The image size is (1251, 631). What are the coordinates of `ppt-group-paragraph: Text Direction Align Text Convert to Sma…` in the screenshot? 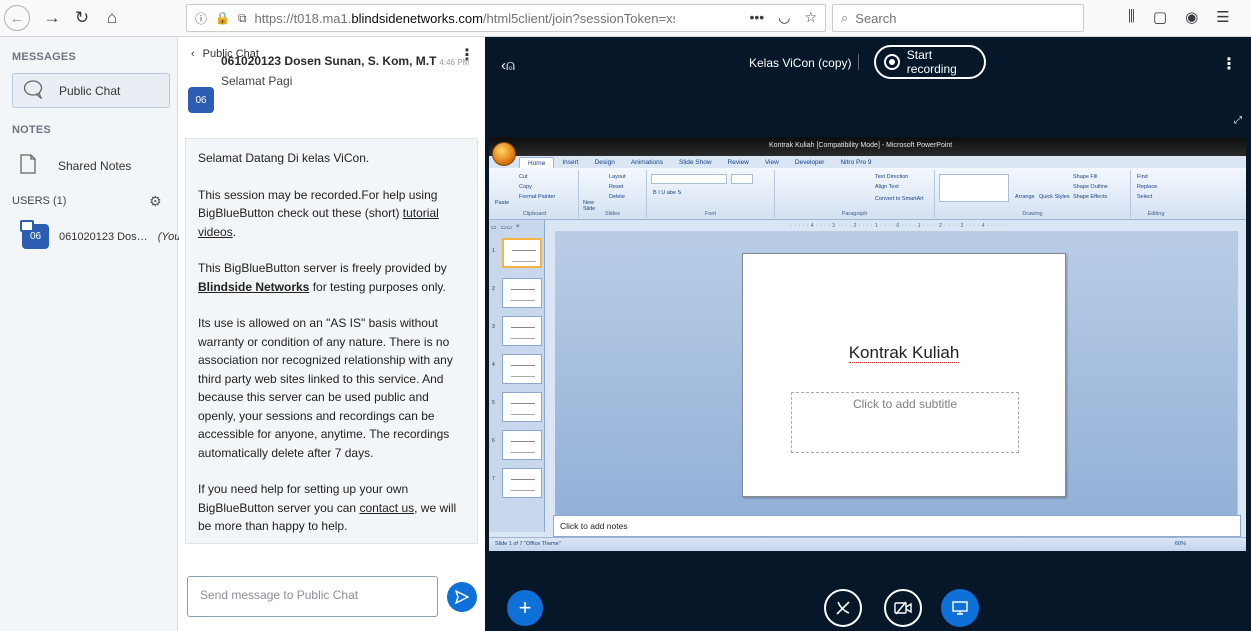 It's located at (855, 194).